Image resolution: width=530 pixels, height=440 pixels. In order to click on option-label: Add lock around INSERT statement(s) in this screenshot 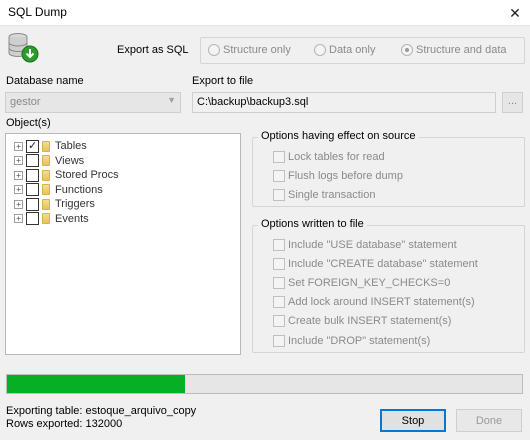, I will do `click(381, 302)`.